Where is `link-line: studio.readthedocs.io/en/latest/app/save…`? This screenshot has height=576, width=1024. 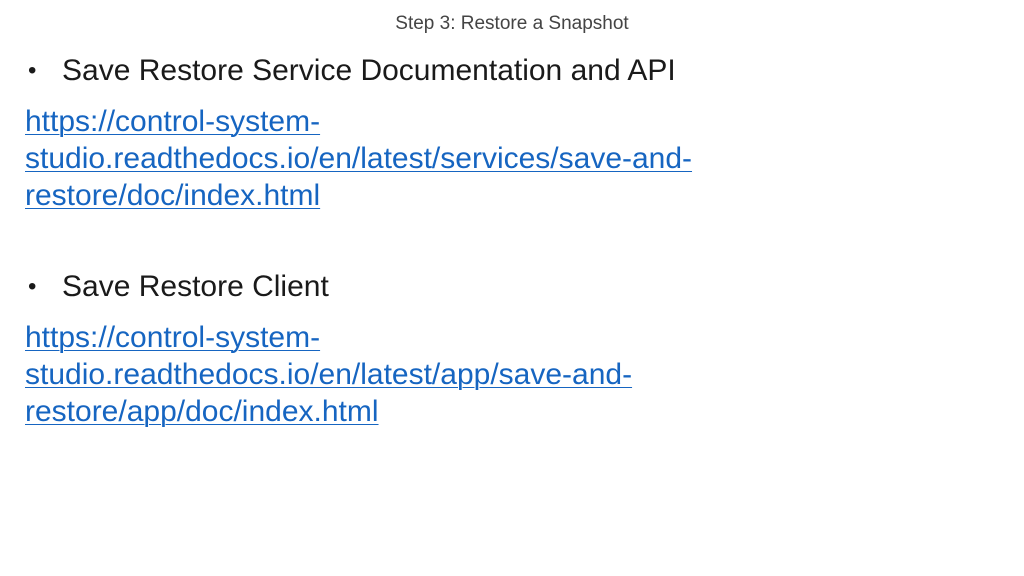 link-line: studio.readthedocs.io/en/latest/app/save… is located at coordinates (505, 374).